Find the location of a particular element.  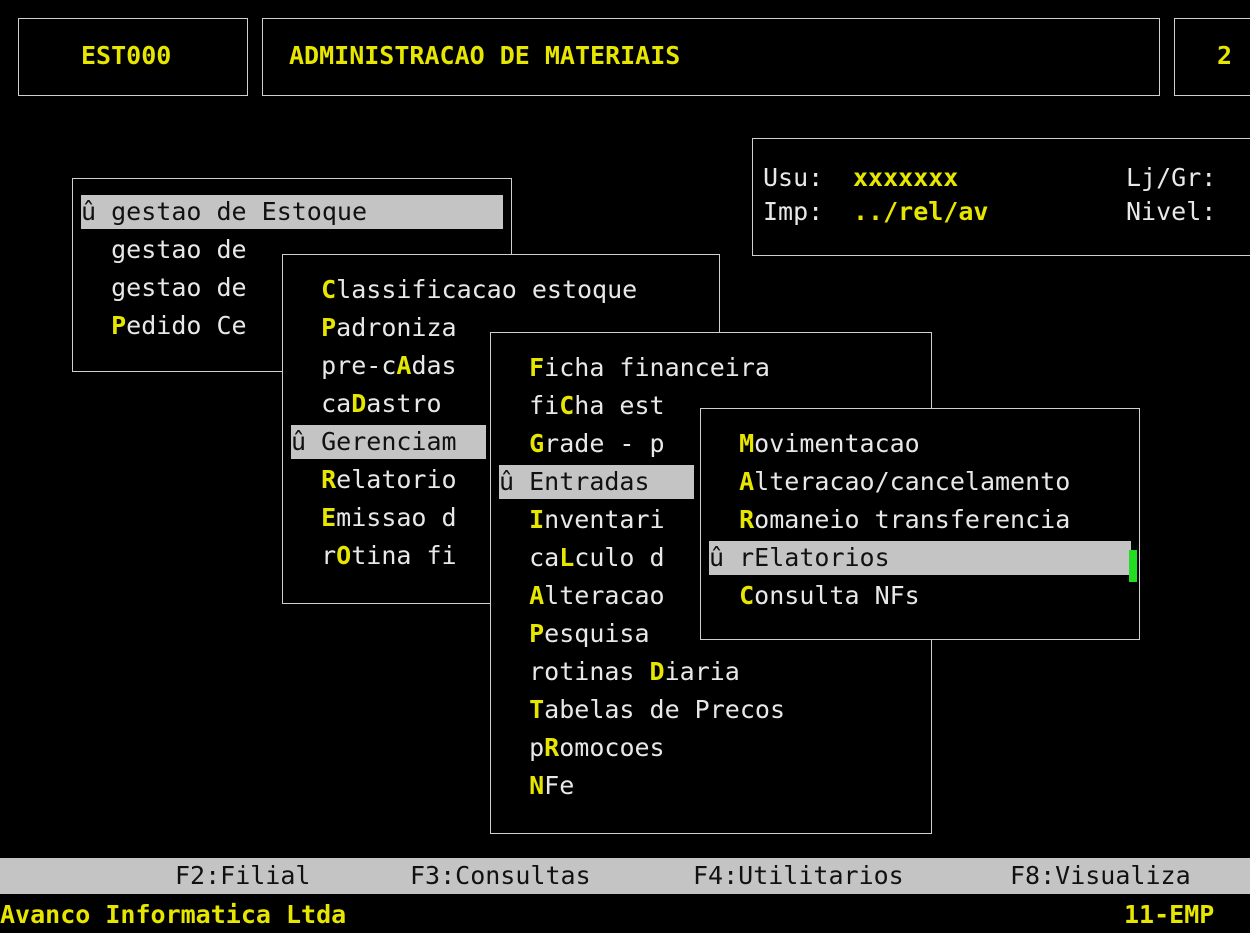

header-right-fragment: 2 is located at coordinates (1225, 55).